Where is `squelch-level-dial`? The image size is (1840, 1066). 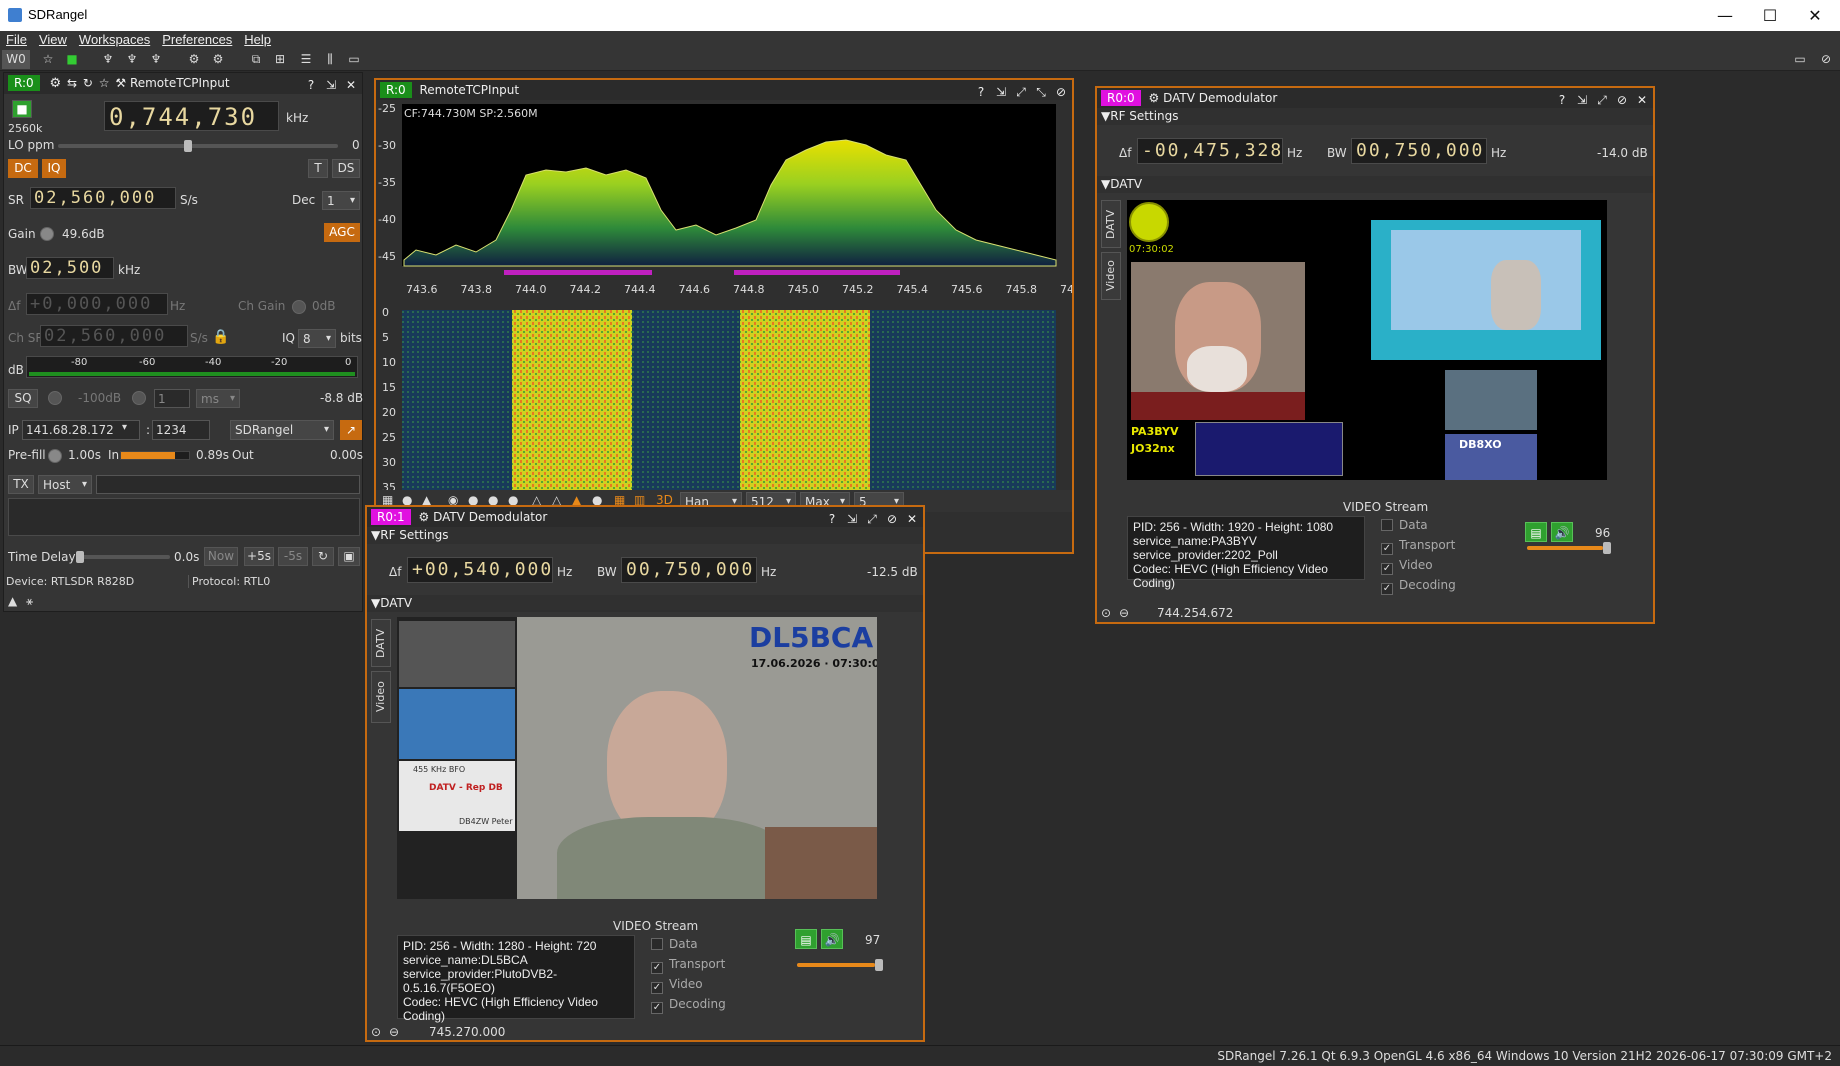 squelch-level-dial is located at coordinates (55, 398).